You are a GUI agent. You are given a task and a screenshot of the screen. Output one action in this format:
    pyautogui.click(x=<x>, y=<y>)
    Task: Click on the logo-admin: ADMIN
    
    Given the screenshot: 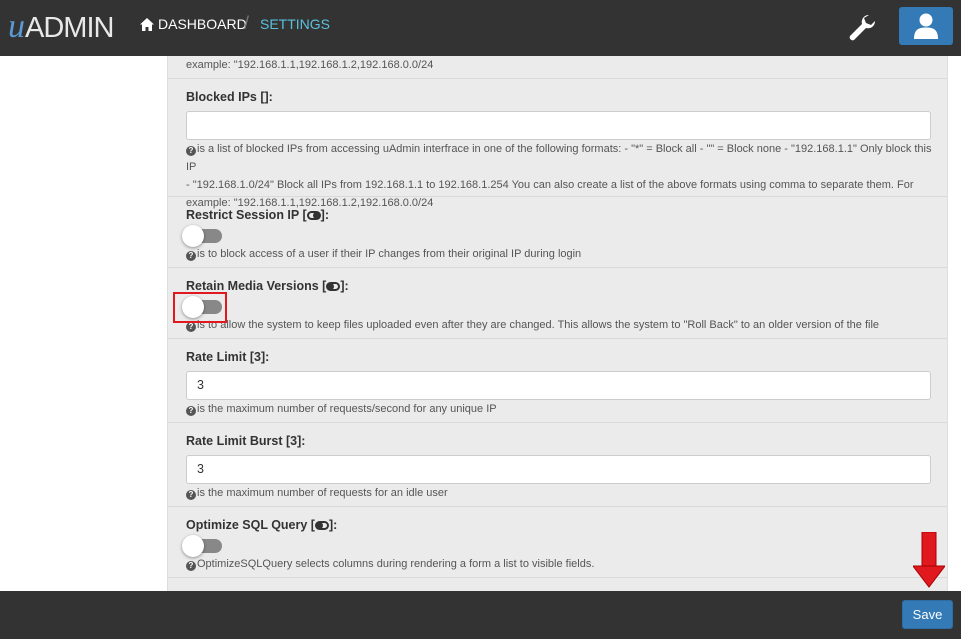 What is the action you would take?
    pyautogui.click(x=69, y=28)
    